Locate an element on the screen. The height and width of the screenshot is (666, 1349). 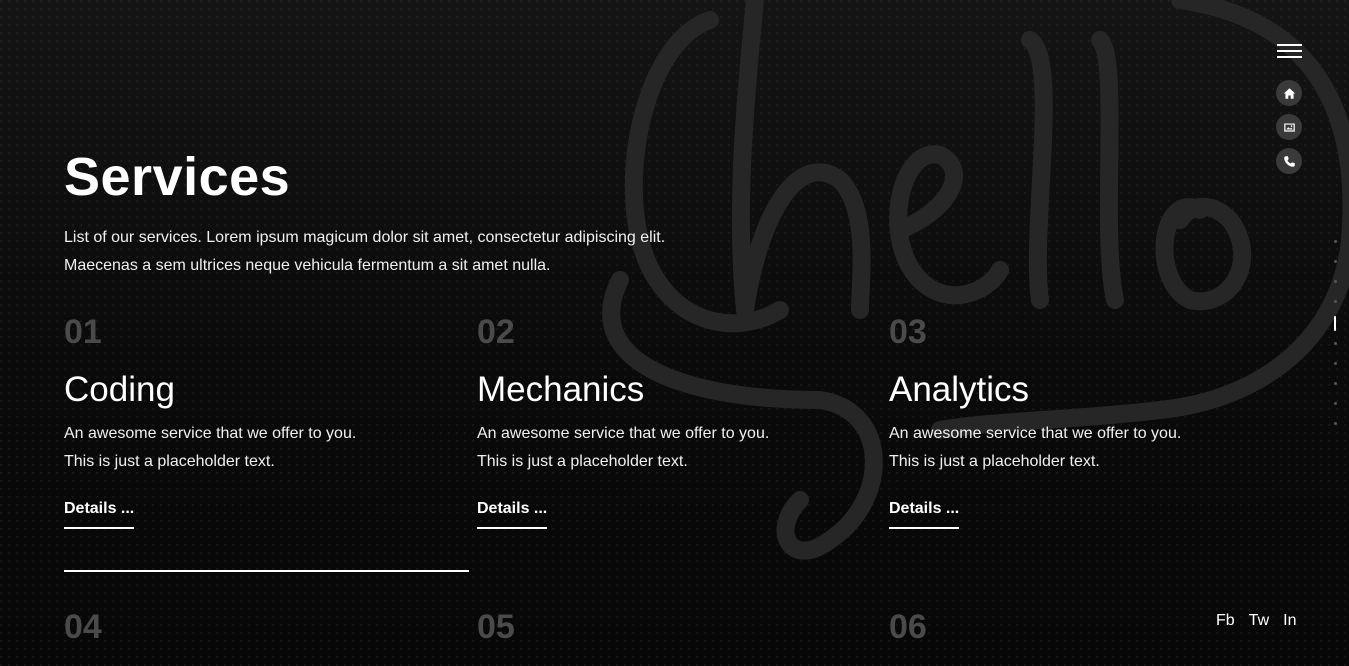
gallery-icon is located at coordinates (1289, 127).